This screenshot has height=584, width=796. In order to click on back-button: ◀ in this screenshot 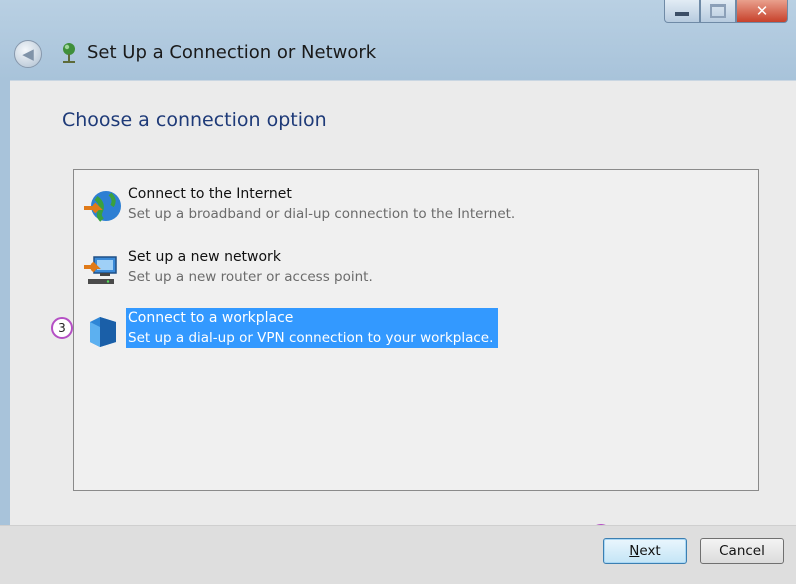, I will do `click(28, 54)`.